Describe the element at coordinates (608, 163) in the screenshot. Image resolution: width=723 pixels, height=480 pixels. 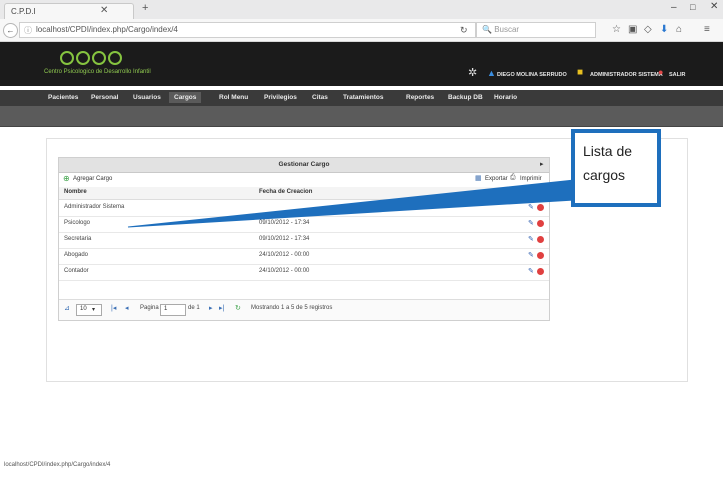
I see `callout-text: Lista de cargos` at that location.